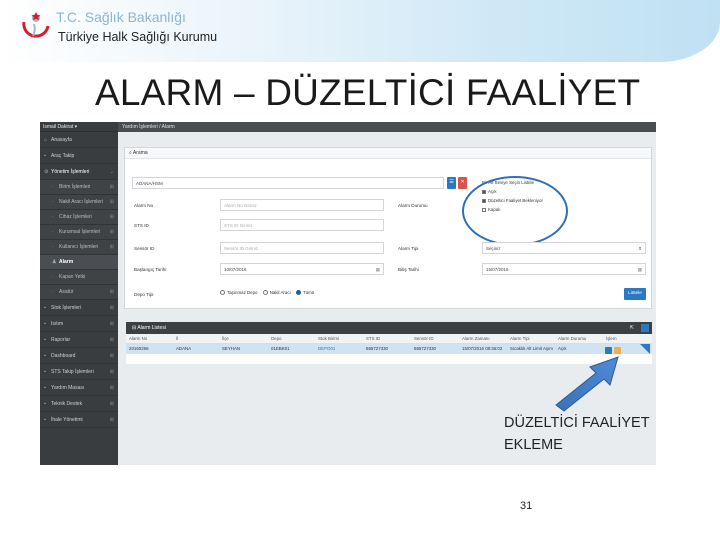  Describe the element at coordinates (79, 388) in the screenshot. I see `sidebar-item-help-desk: ▪ Yardım Masası ⊞` at that location.